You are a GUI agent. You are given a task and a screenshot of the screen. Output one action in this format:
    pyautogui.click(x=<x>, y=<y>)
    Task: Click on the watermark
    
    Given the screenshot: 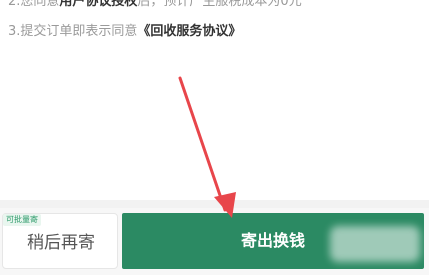 What is the action you would take?
    pyautogui.click(x=375, y=244)
    